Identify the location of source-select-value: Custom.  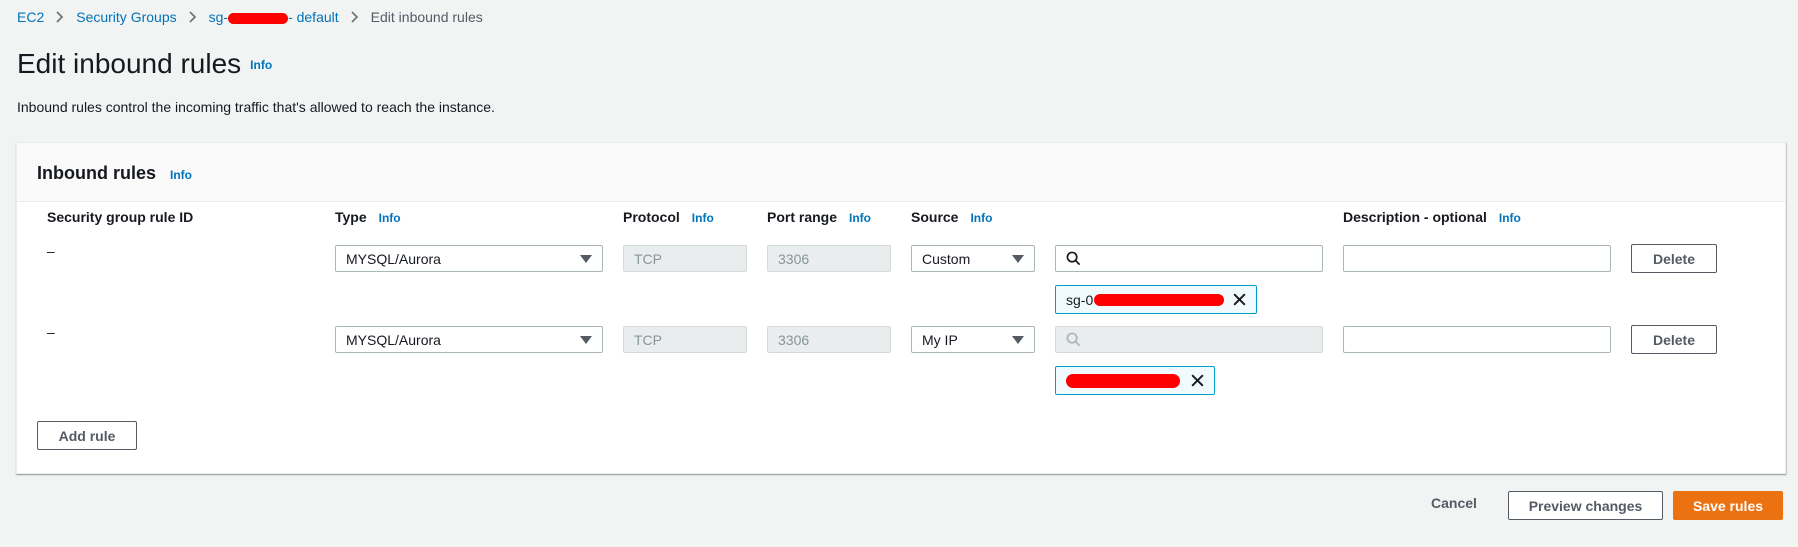
(946, 258).